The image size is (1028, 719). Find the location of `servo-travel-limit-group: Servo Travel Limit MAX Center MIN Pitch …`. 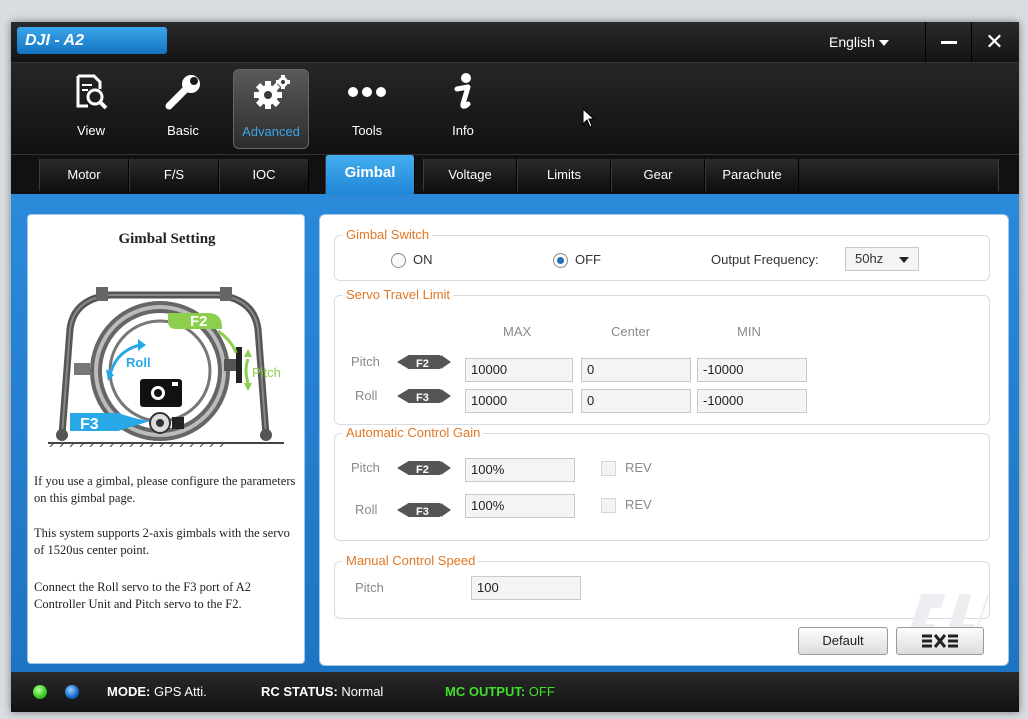

servo-travel-limit-group: Servo Travel Limit MAX Center MIN Pitch … is located at coordinates (662, 356).